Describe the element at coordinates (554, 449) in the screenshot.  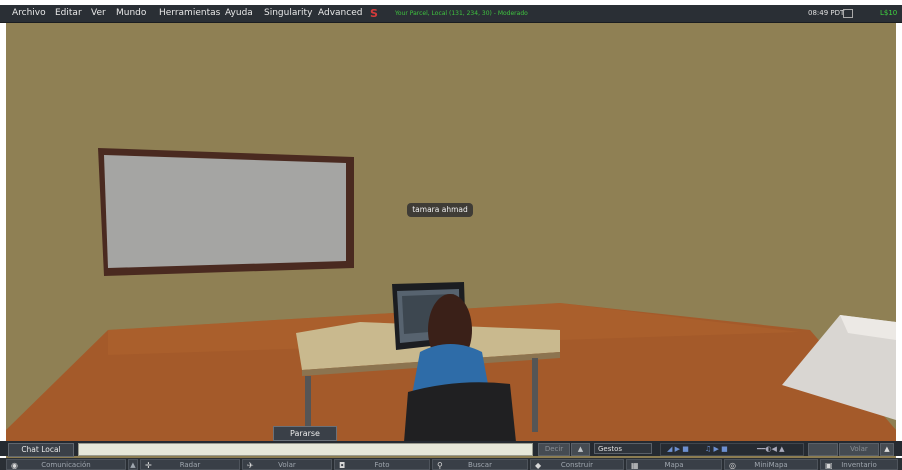
I see `say-button: Decir` at that location.